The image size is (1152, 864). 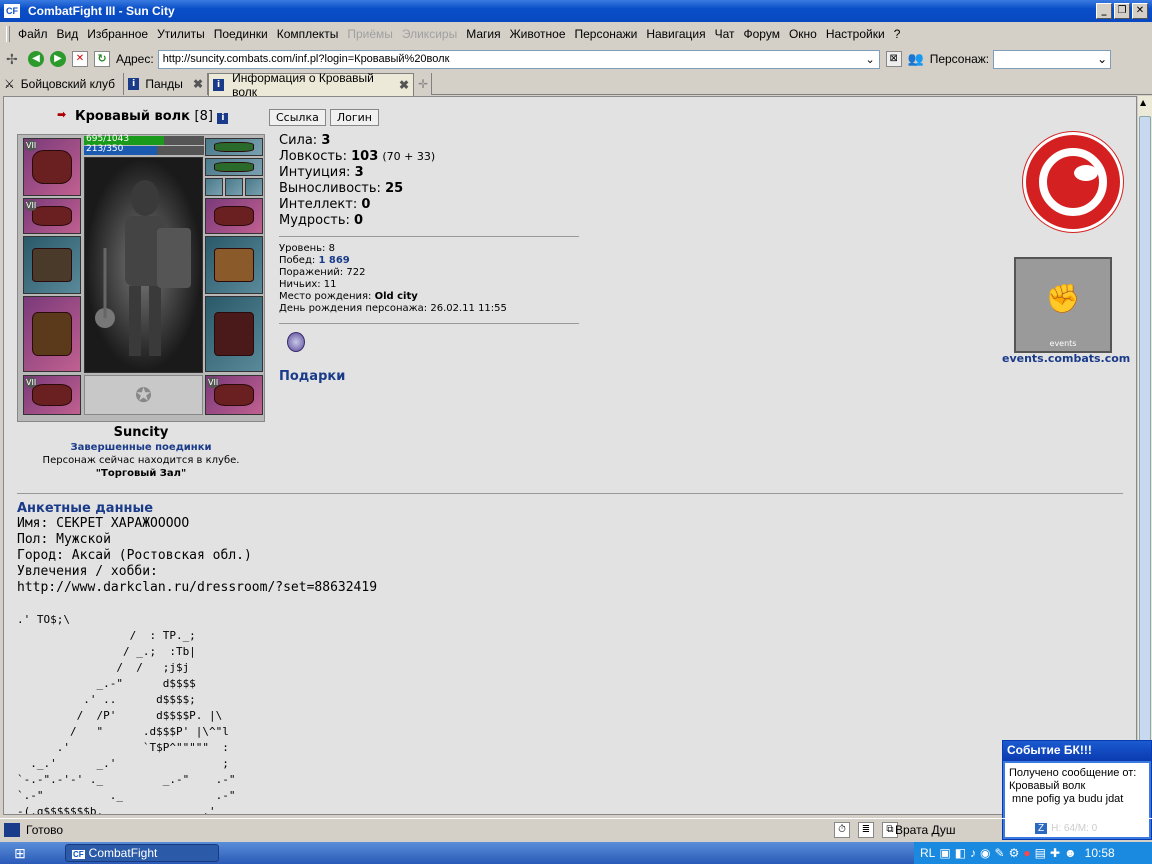 What do you see at coordinates (803, 34) in the screenshot?
I see `menu-item: Окно` at bounding box center [803, 34].